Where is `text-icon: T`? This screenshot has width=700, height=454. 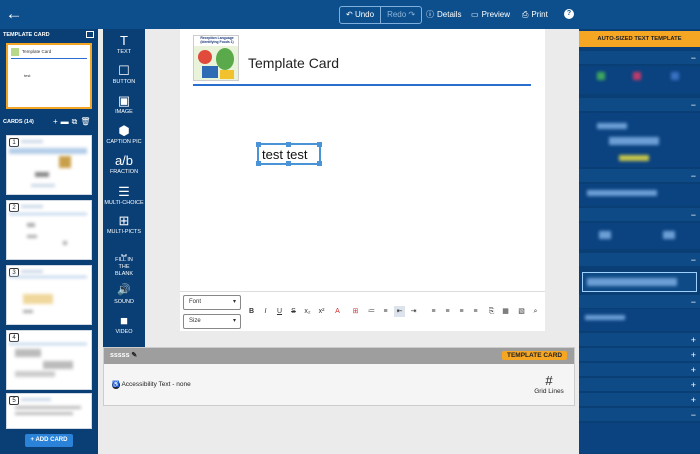 text-icon: T is located at coordinates (124, 40).